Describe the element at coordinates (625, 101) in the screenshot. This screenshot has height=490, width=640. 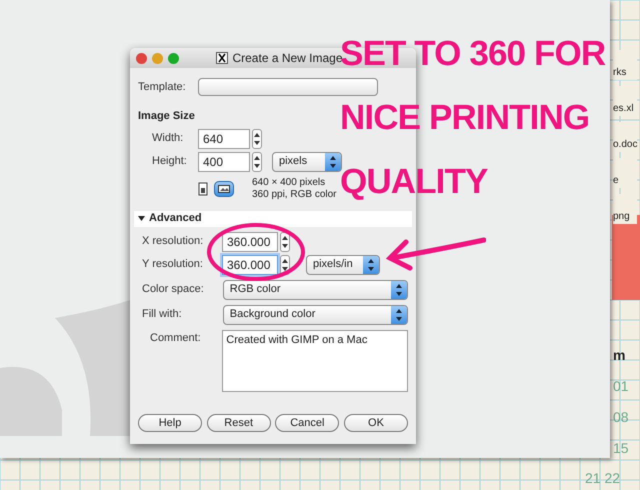
I see `file-label: es.xl` at that location.